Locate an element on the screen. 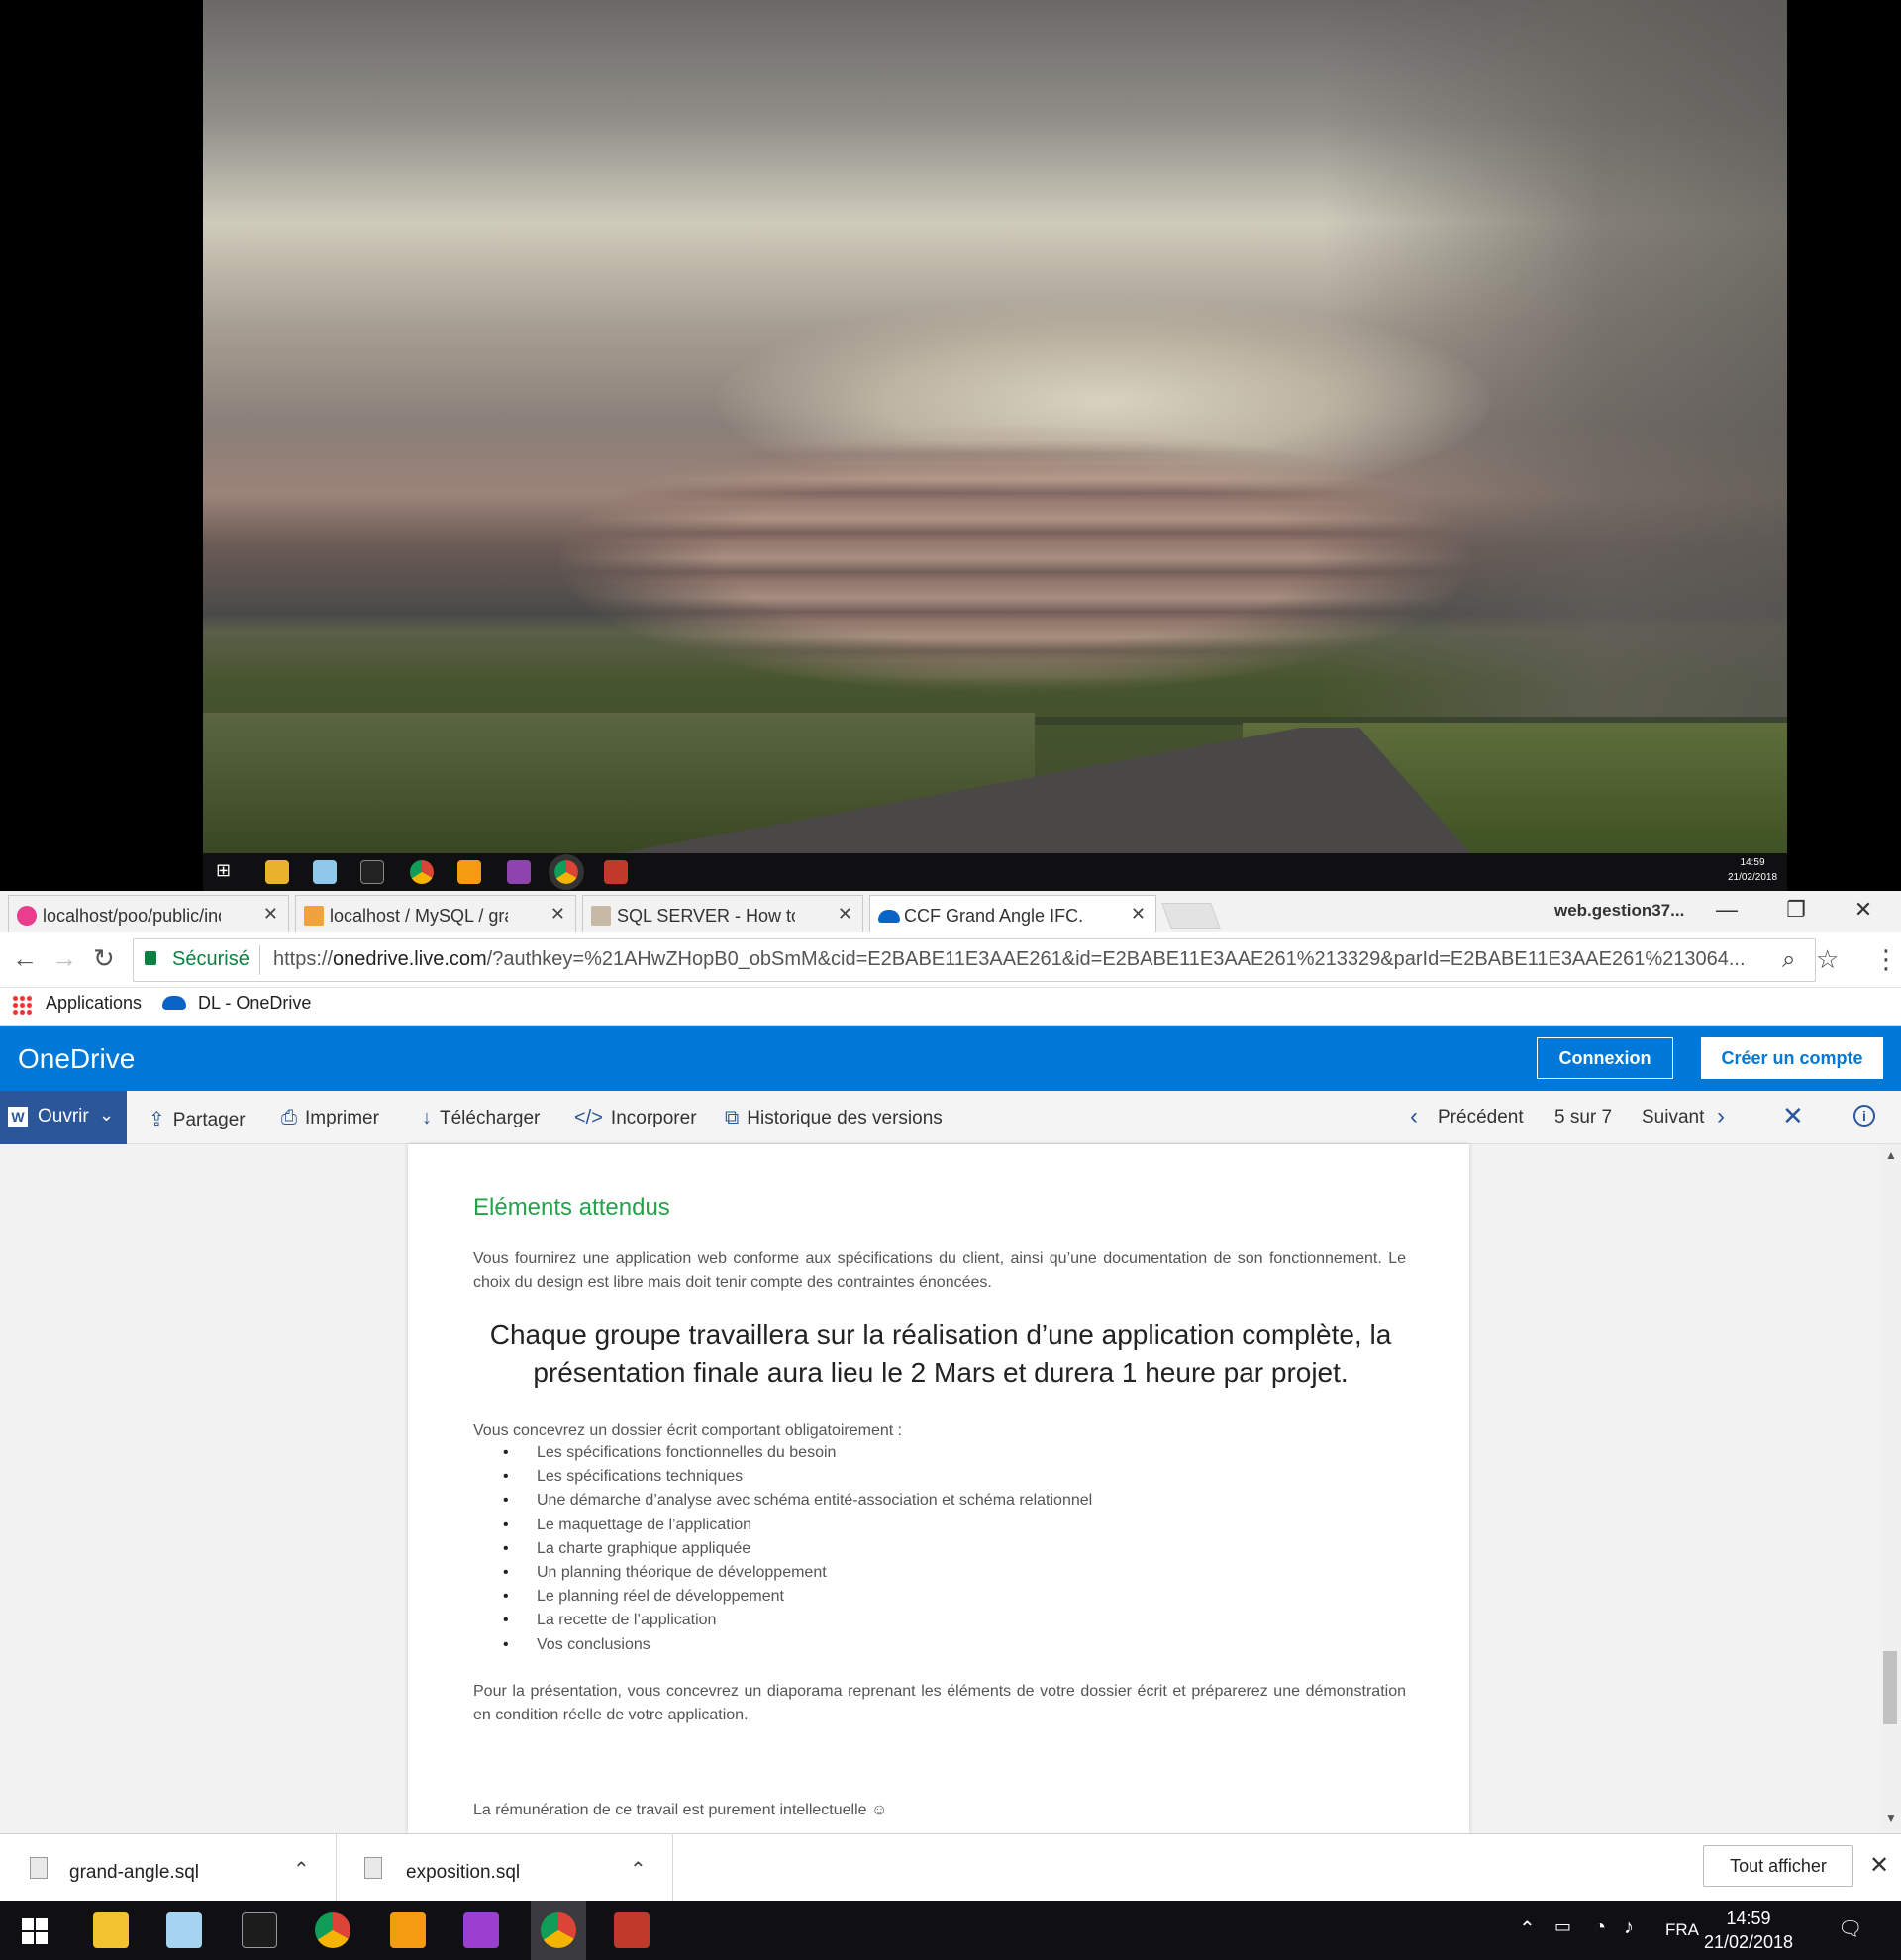  terminal-icon is located at coordinates (259, 1930).